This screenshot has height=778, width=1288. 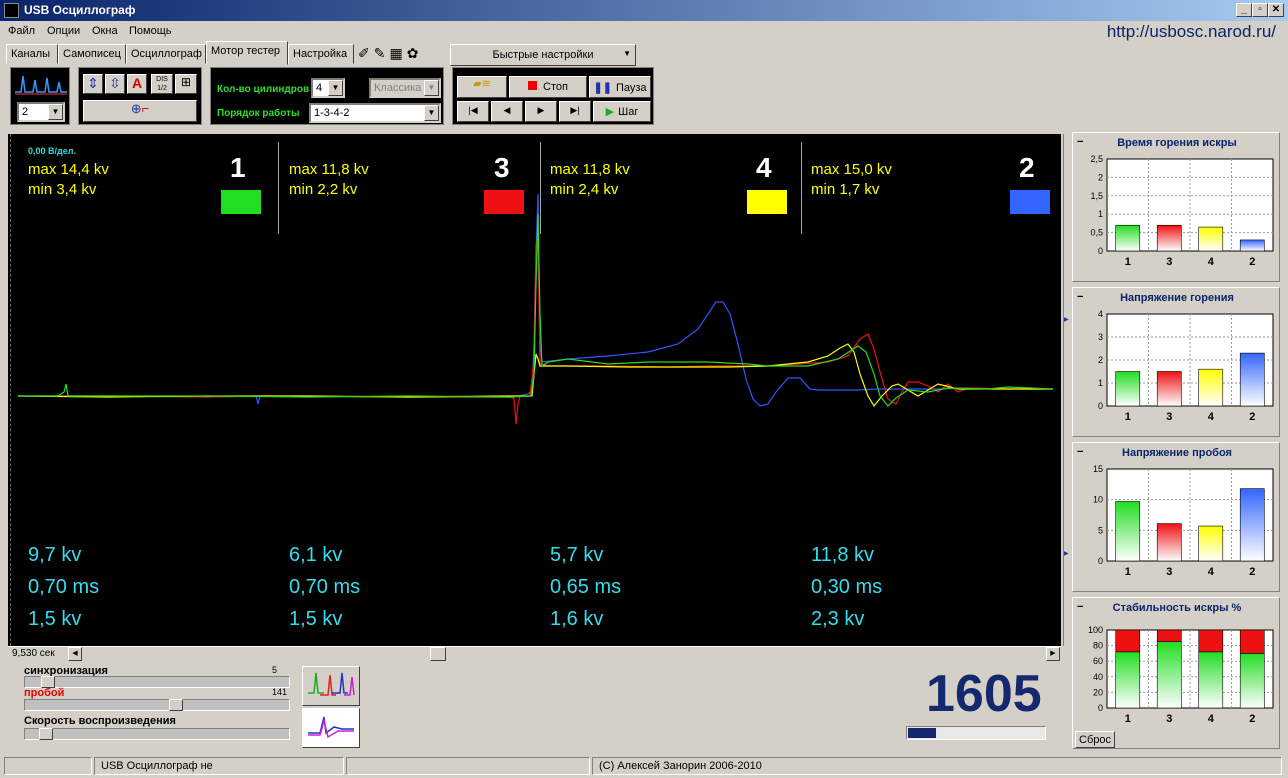 What do you see at coordinates (1066, 390) in the screenshot?
I see `splitter: ▶ ▶` at bounding box center [1066, 390].